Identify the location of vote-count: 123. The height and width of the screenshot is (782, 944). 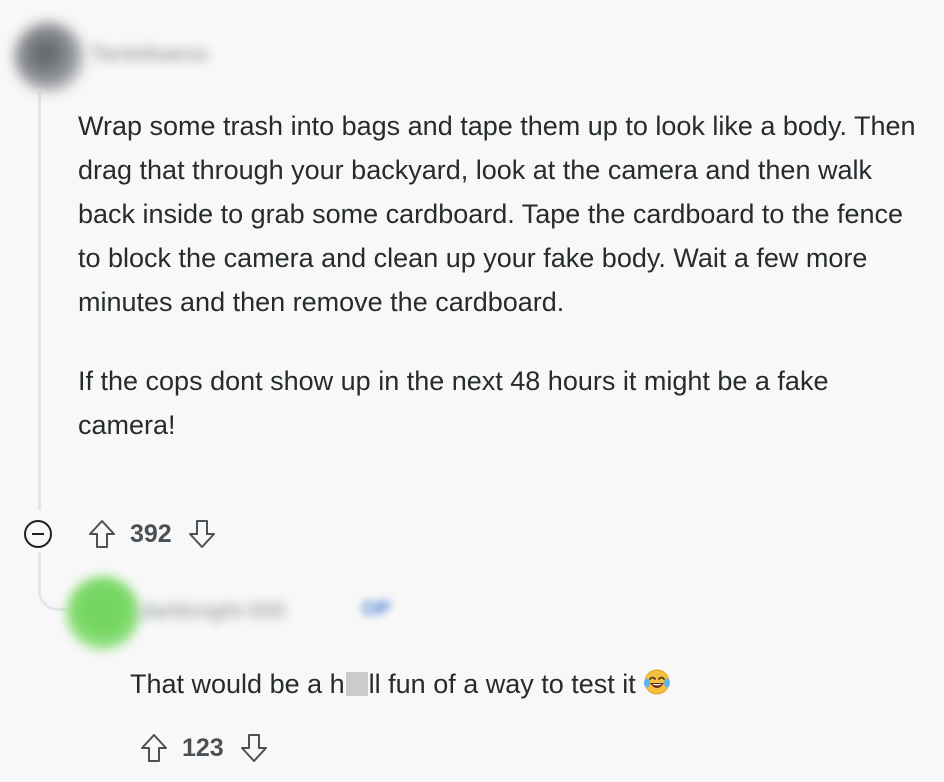
(203, 747).